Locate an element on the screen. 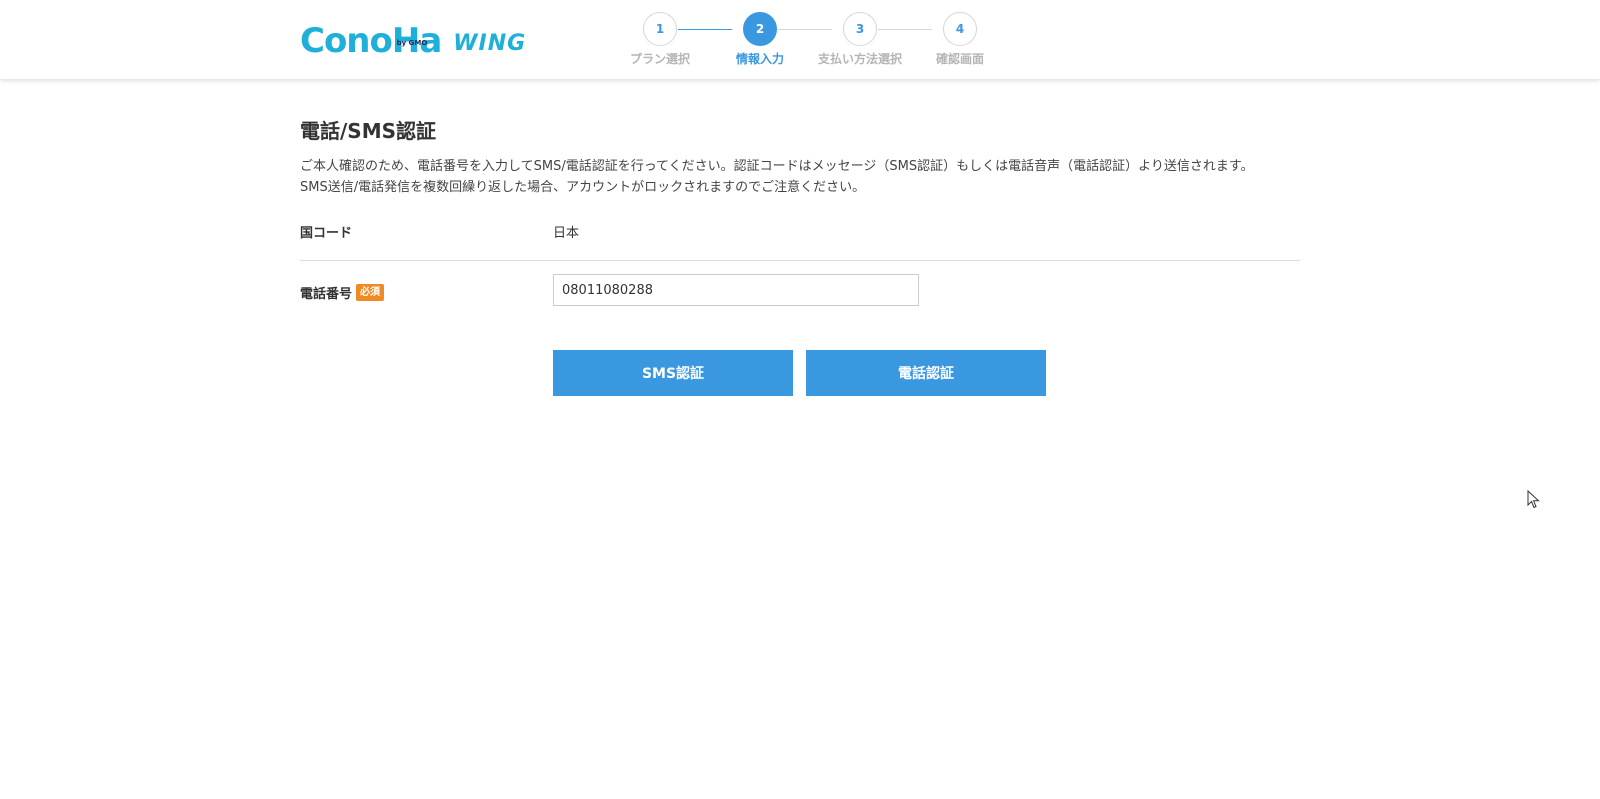 This screenshot has height=799, width=1600. mouse-pointer-icon is located at coordinates (1533, 499).